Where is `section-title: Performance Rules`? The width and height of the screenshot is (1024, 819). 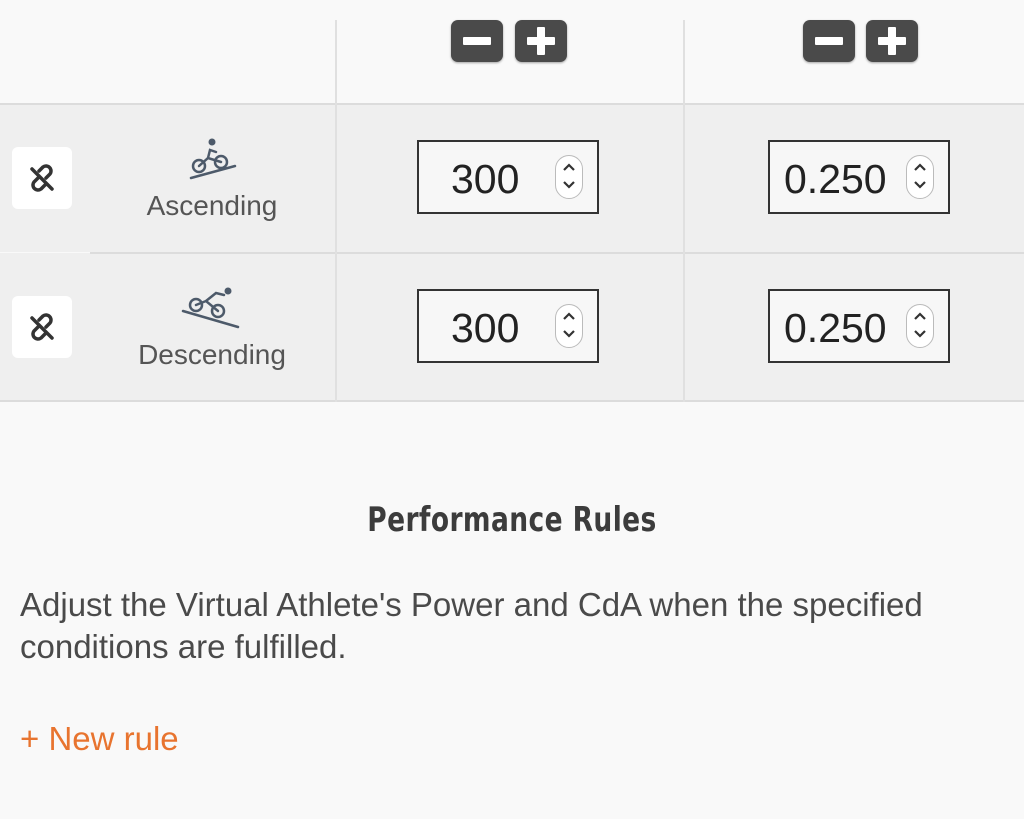
section-title: Performance Rules is located at coordinates (512, 520).